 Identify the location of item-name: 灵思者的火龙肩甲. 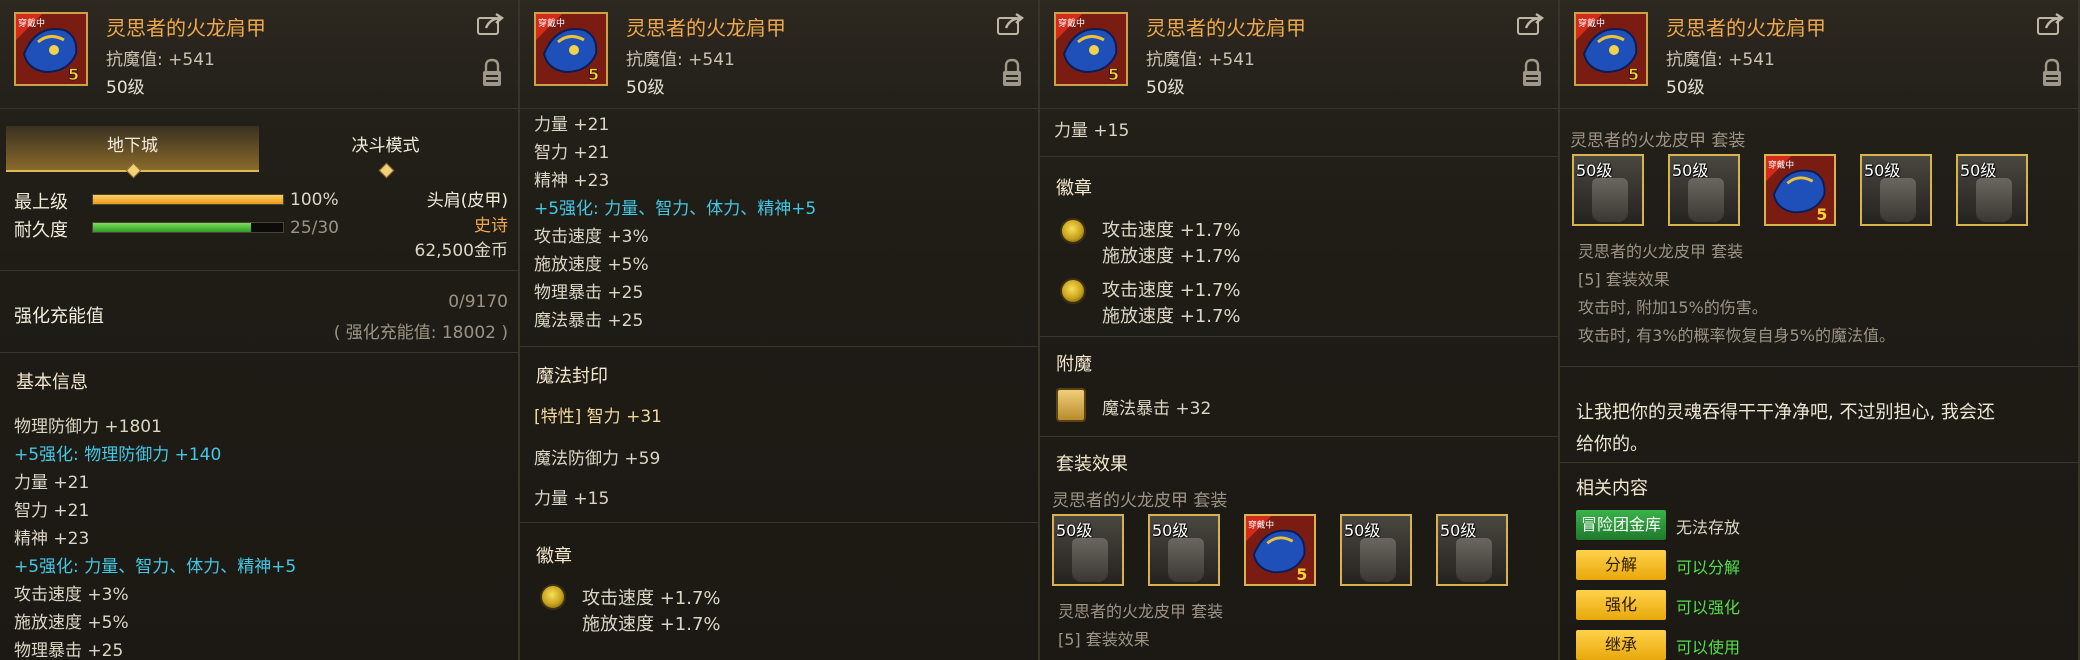
(1226, 28).